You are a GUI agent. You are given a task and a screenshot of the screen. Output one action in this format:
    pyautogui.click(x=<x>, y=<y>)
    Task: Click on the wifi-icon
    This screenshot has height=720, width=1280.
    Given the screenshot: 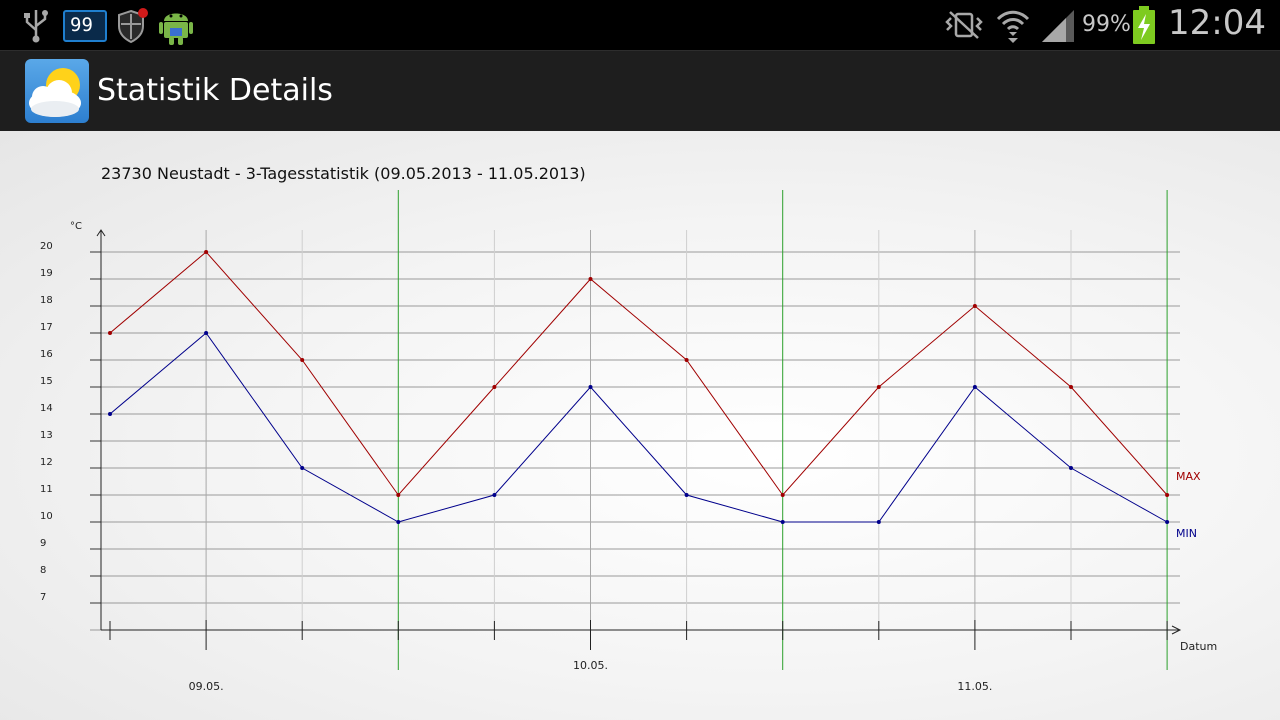 What is the action you would take?
    pyautogui.click(x=1013, y=26)
    